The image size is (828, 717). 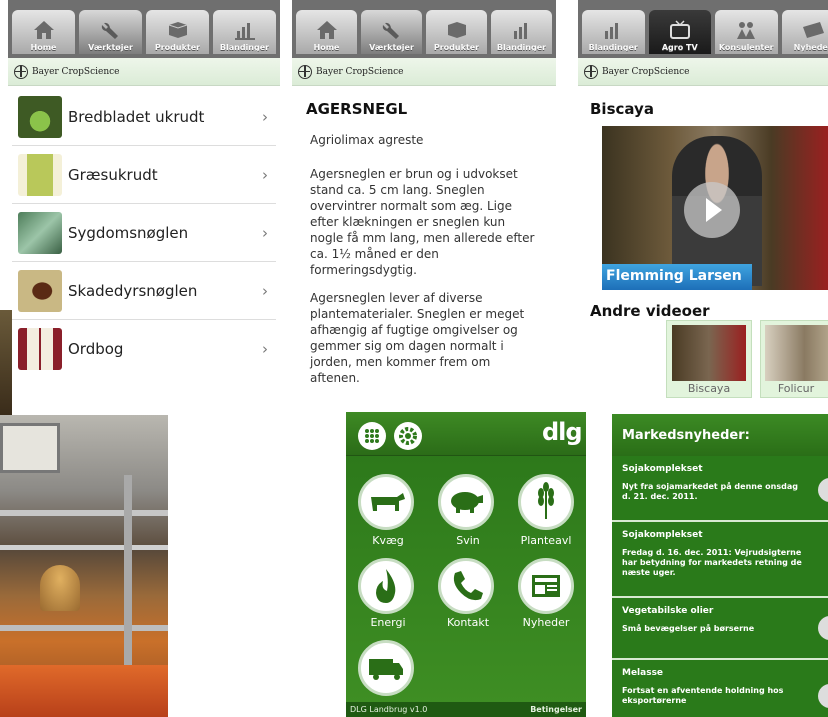 I want to click on people-icon, so click(x=746, y=30).